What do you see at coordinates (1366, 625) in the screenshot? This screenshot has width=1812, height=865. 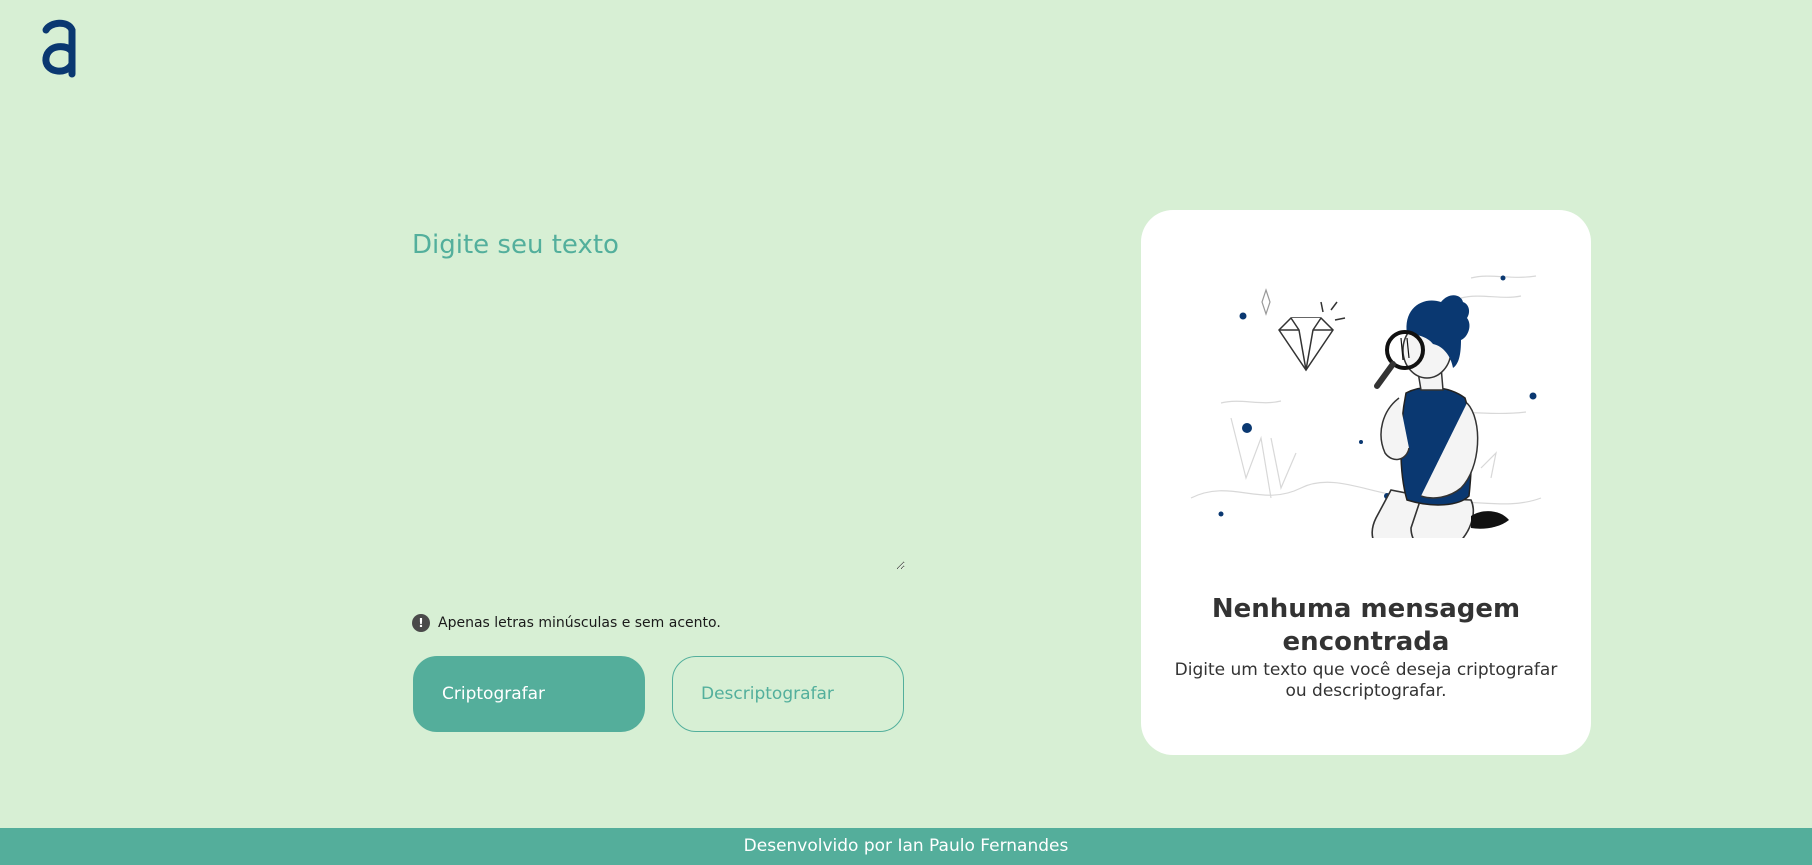 I see `empty-state-title: Nenhuma mensagem encontrada` at bounding box center [1366, 625].